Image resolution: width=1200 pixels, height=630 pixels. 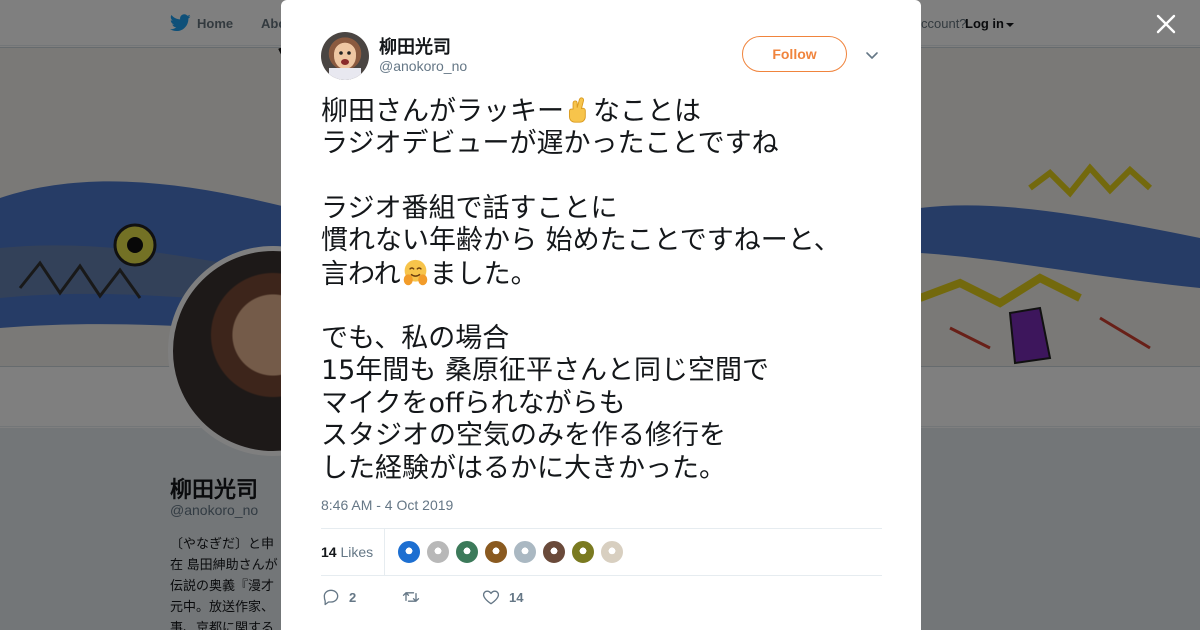 What do you see at coordinates (491, 597) in the screenshot?
I see `heart-icon` at bounding box center [491, 597].